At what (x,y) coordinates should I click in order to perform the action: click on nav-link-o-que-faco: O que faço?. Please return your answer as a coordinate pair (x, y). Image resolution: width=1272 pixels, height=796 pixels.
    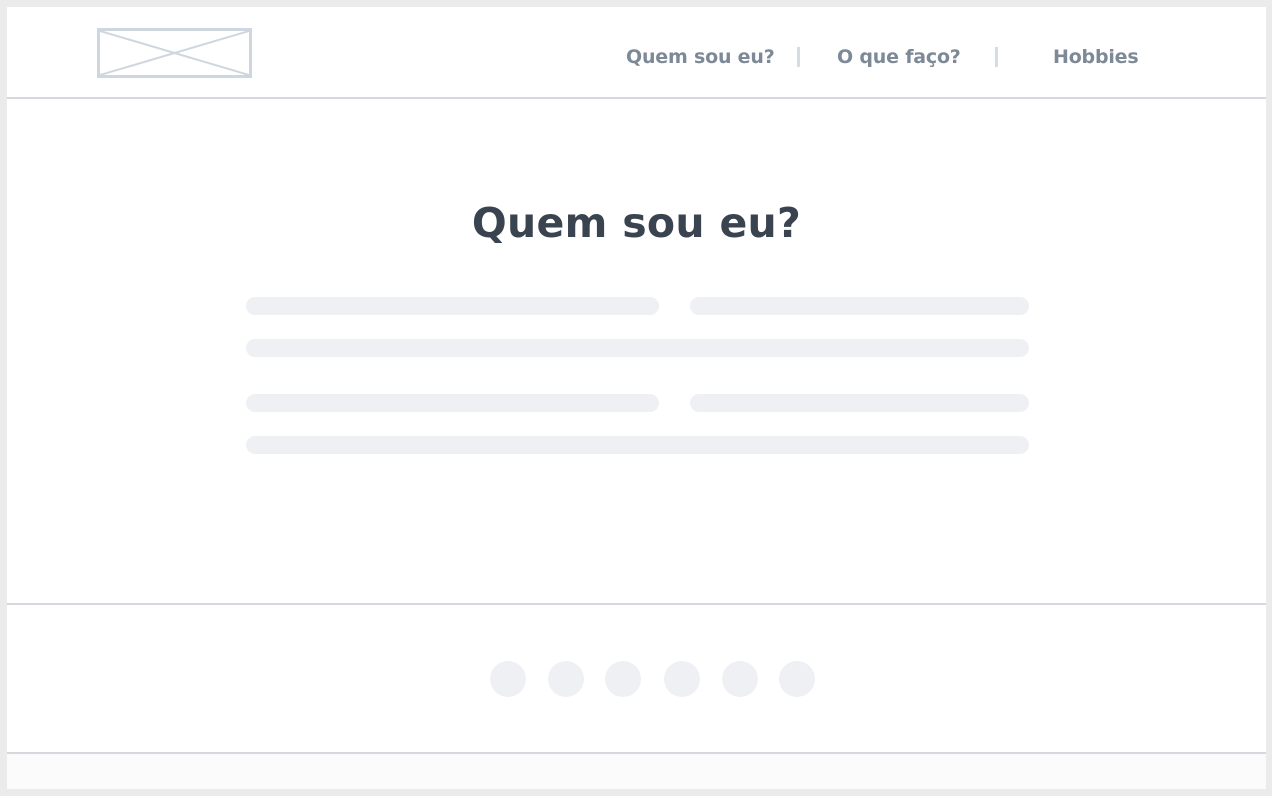
    Looking at the image, I should click on (899, 57).